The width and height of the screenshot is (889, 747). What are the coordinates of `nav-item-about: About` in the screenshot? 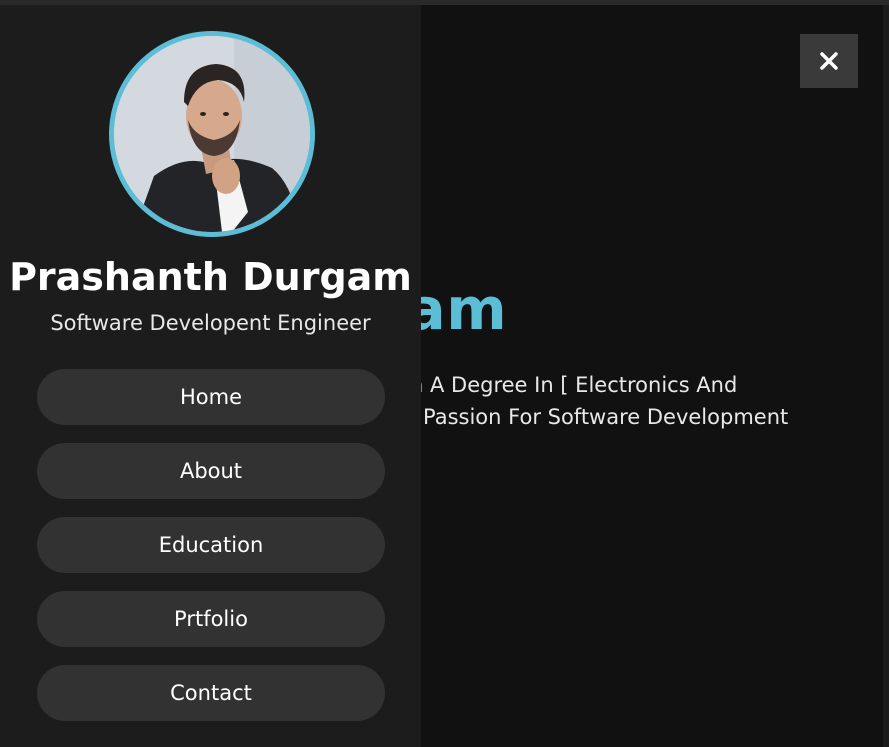 It's located at (211, 471).